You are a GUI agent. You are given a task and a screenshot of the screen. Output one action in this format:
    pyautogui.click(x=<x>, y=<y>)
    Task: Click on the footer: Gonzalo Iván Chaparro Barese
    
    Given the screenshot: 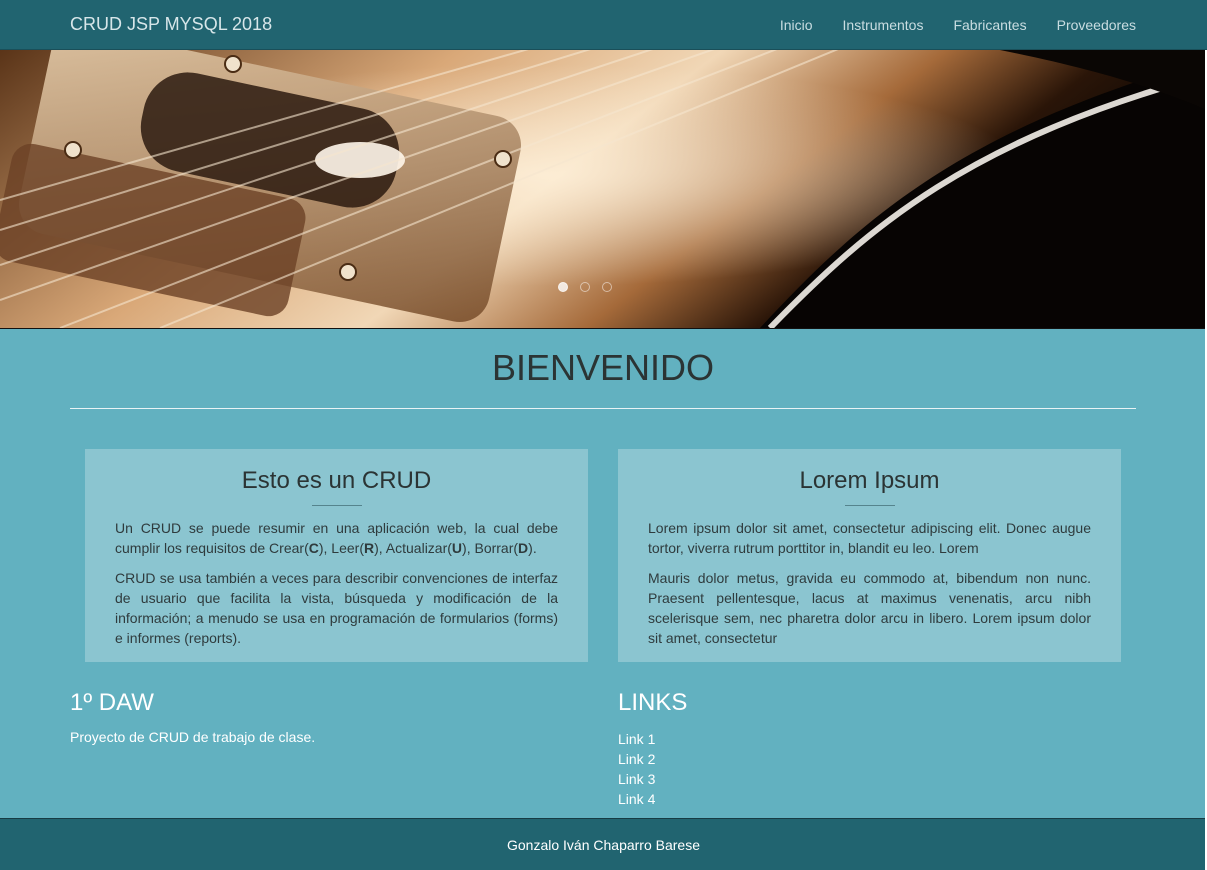 What is the action you would take?
    pyautogui.click(x=603, y=844)
    